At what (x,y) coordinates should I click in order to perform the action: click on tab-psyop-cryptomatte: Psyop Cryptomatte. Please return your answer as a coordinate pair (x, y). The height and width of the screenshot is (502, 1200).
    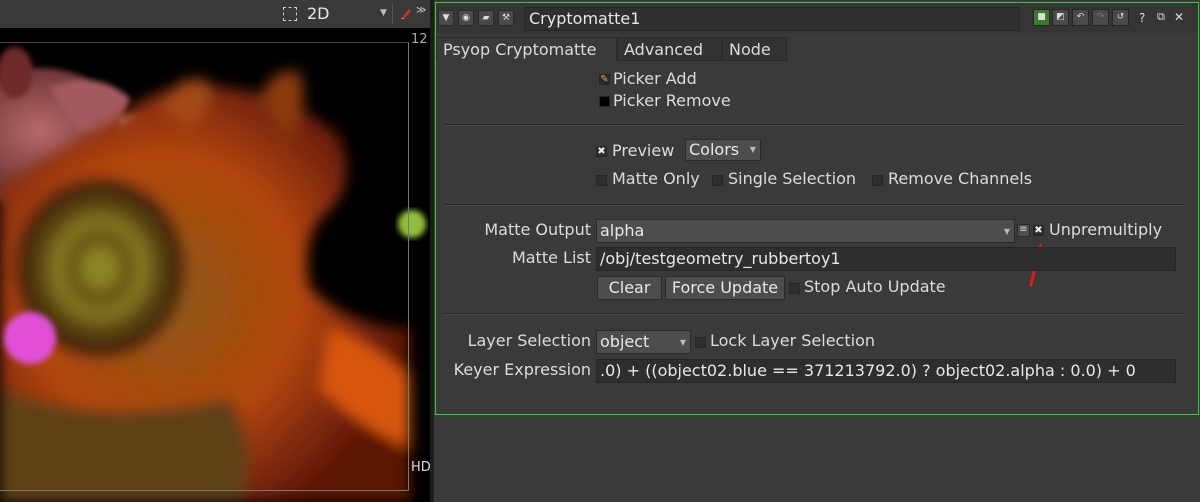
    Looking at the image, I should click on (526, 49).